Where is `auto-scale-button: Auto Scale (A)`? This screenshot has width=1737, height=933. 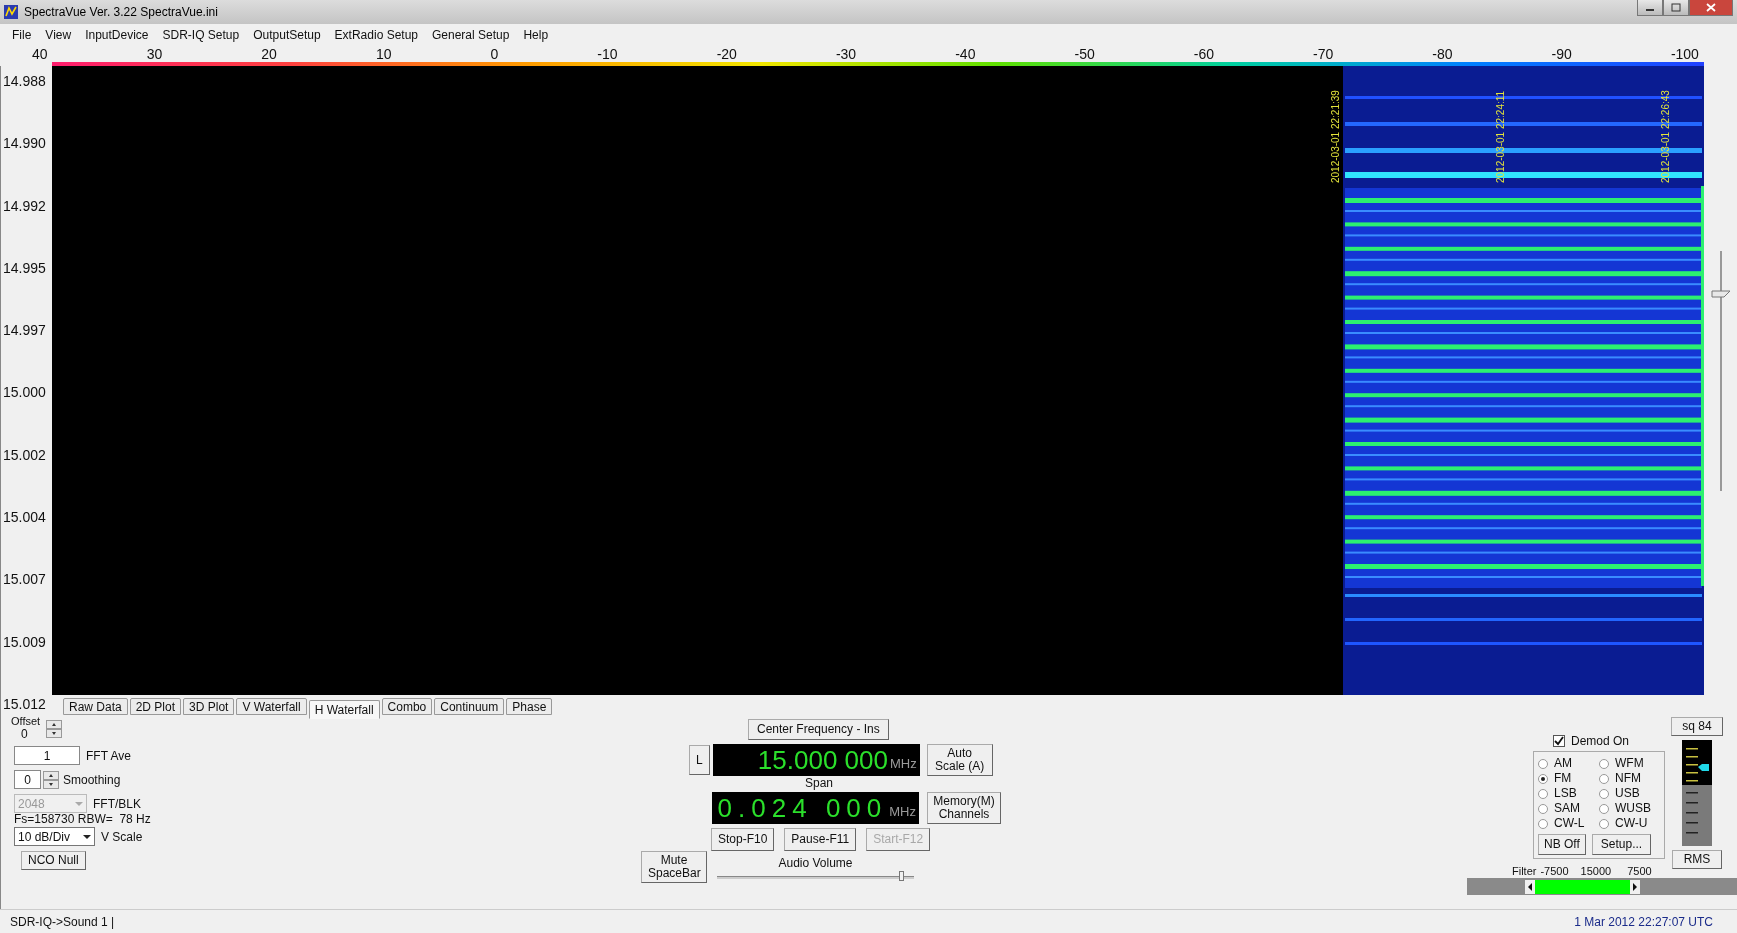
auto-scale-button: Auto Scale (A) is located at coordinates (959, 760).